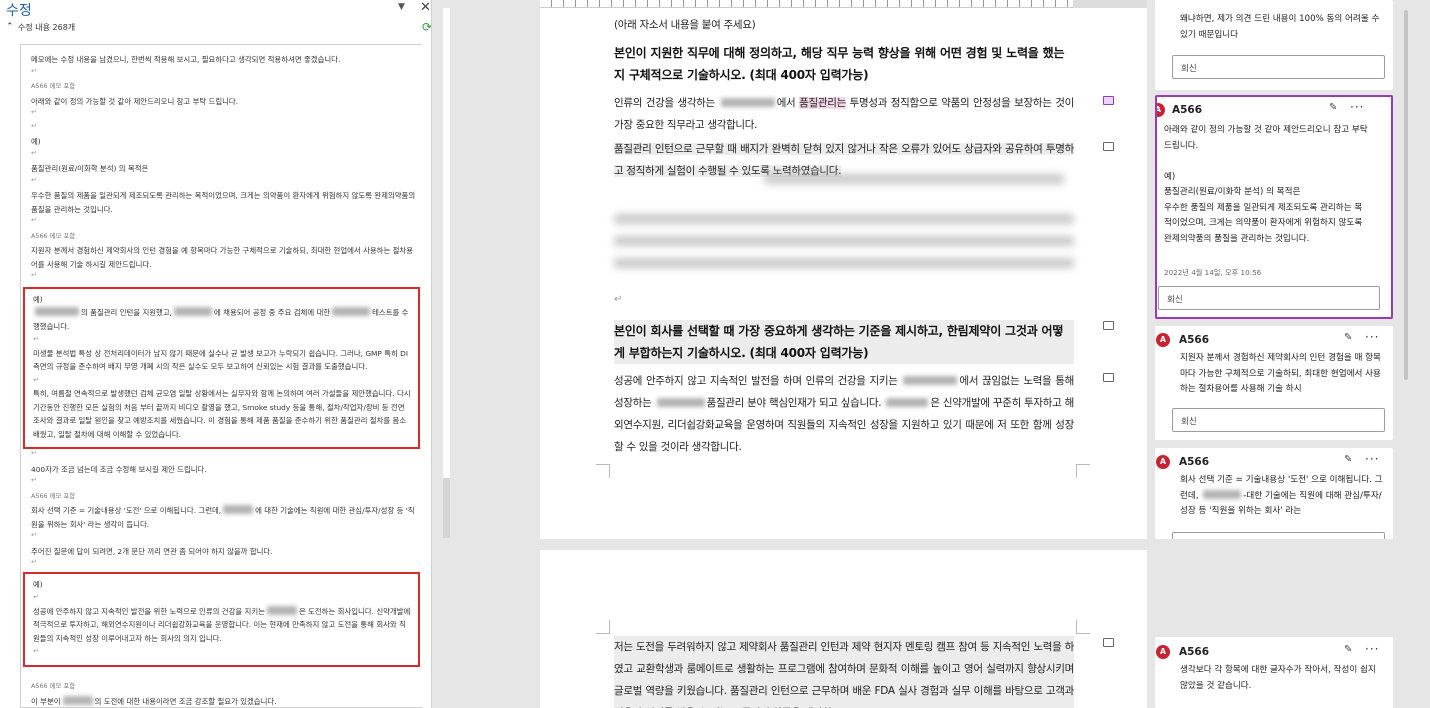 The height and width of the screenshot is (708, 1430). What do you see at coordinates (223, 470) in the screenshot?
I see `revision-item: 400자가 조금 넘는데 조금 수정해 보시길 제안 드립니다.` at bounding box center [223, 470].